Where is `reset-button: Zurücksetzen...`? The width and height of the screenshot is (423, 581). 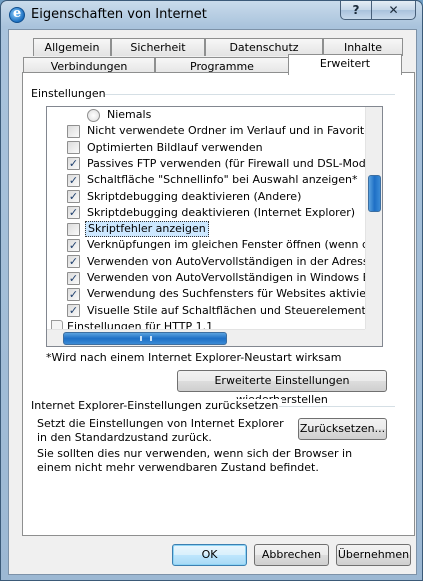
reset-button: Zurücksetzen... is located at coordinates (342, 429).